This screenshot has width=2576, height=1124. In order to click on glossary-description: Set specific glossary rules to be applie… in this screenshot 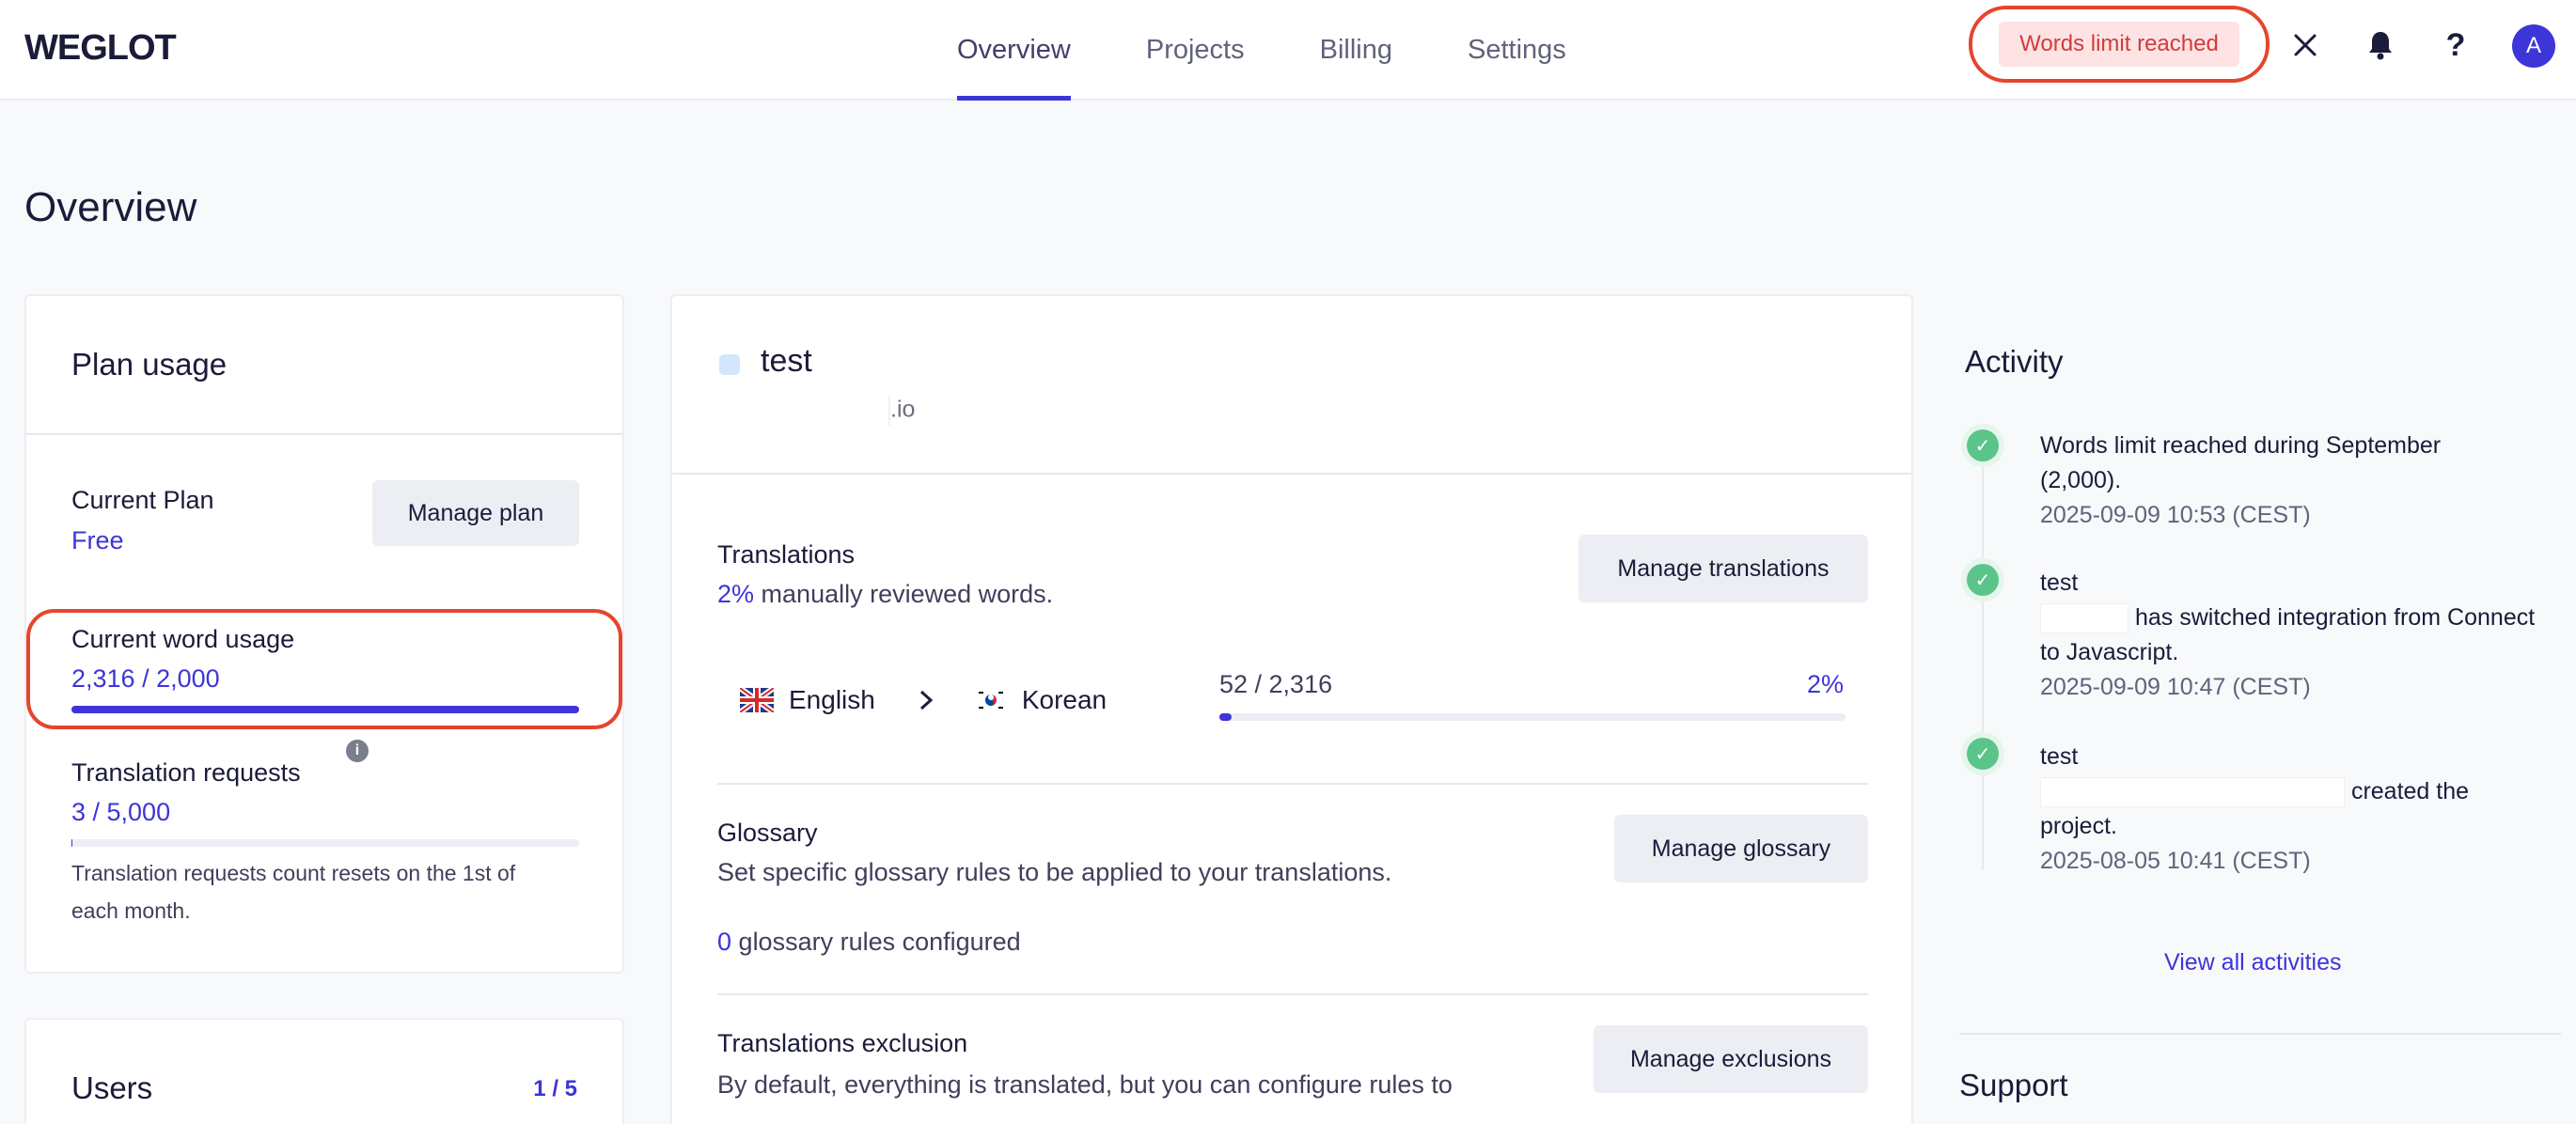, I will do `click(1054, 872)`.